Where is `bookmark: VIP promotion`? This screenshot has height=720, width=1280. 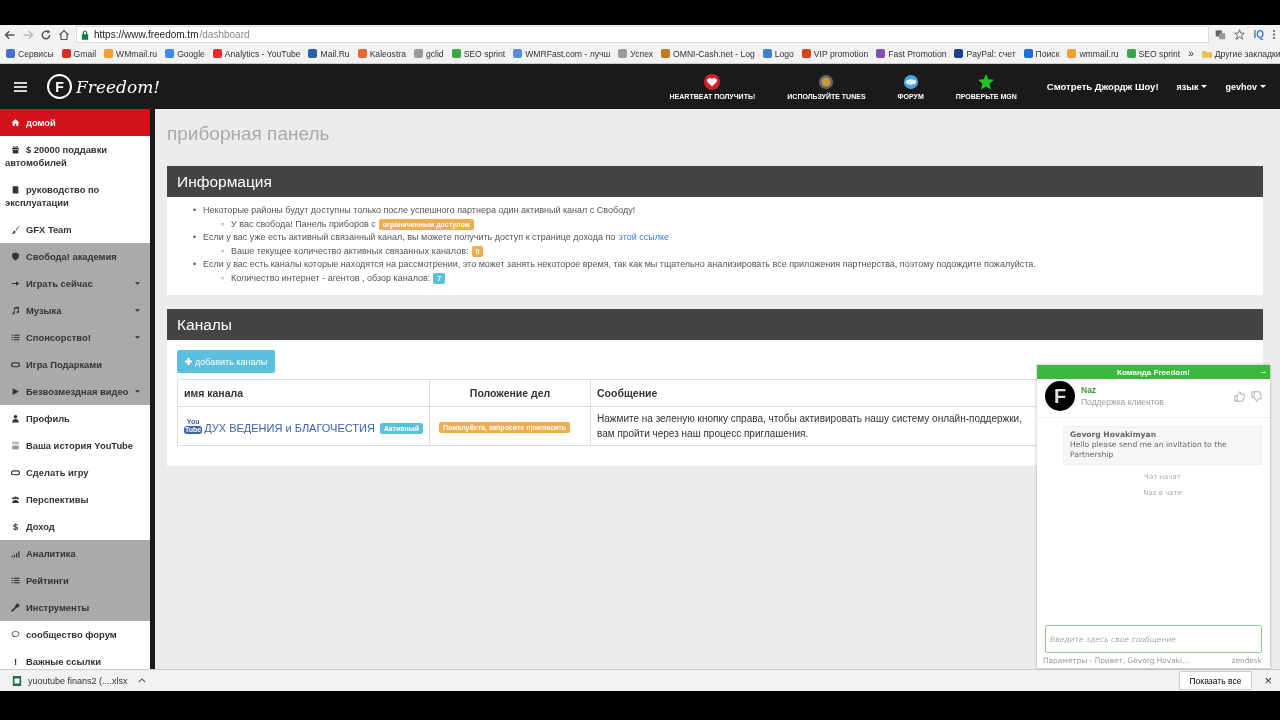
bookmark: VIP promotion is located at coordinates (835, 53).